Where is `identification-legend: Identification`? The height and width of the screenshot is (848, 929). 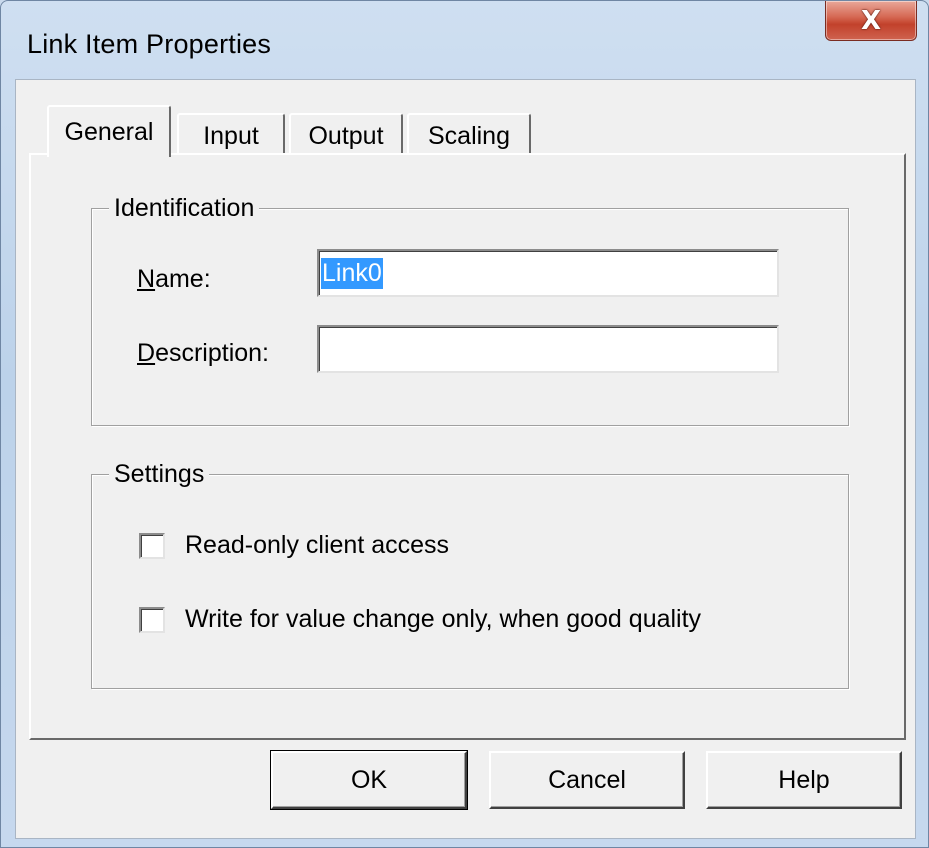 identification-legend: Identification is located at coordinates (184, 208).